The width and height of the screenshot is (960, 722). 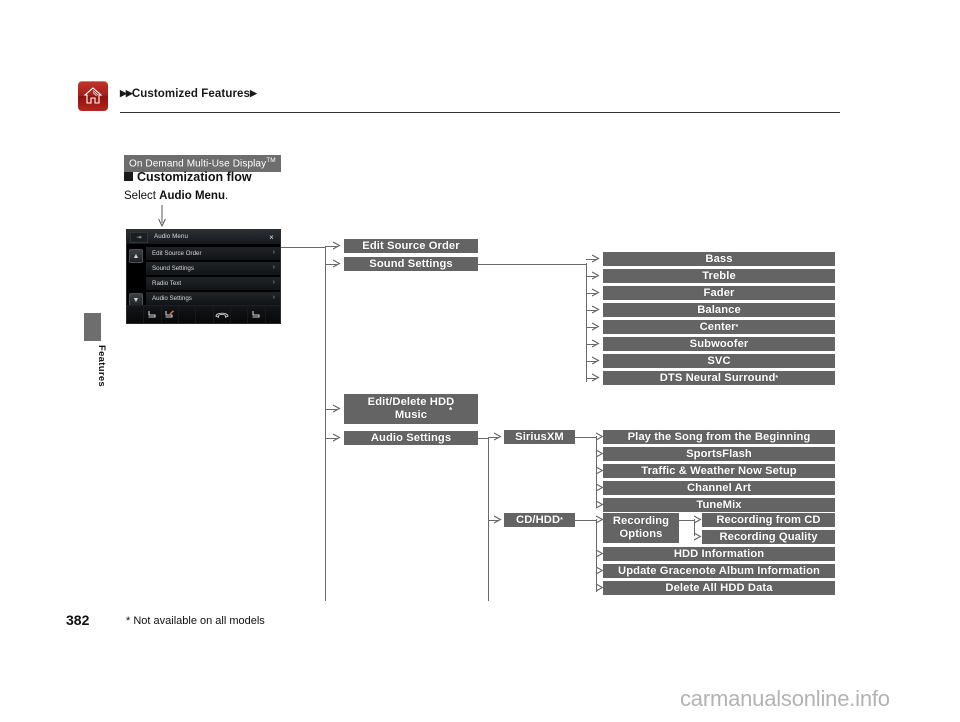 I want to click on connector-sound-settings-out, so click(x=532, y=264).